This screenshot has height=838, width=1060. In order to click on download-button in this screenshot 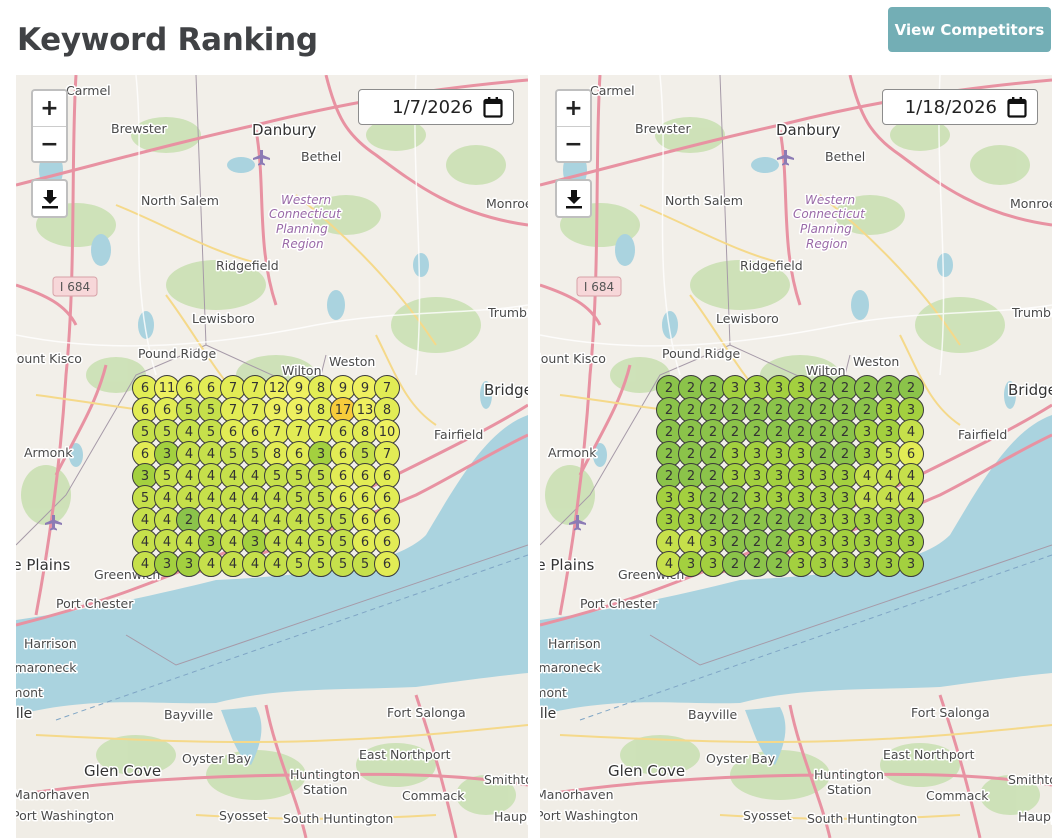, I will do `click(49, 198)`.